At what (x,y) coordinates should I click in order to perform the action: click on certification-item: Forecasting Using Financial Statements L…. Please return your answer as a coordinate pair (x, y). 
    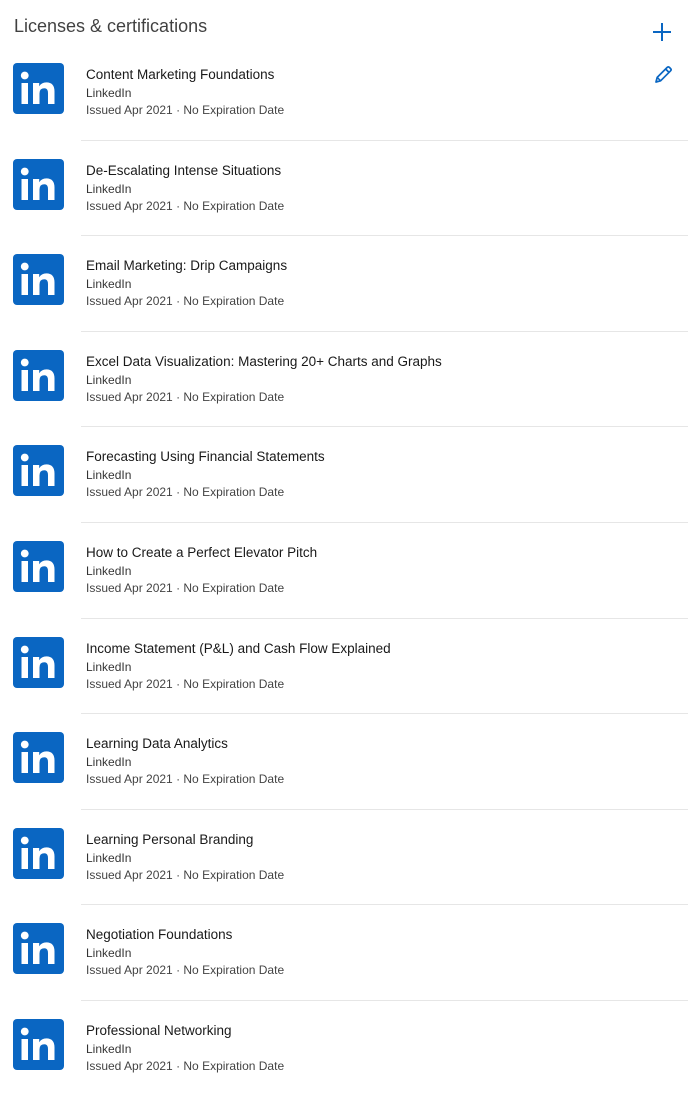
    Looking at the image, I should click on (344, 475).